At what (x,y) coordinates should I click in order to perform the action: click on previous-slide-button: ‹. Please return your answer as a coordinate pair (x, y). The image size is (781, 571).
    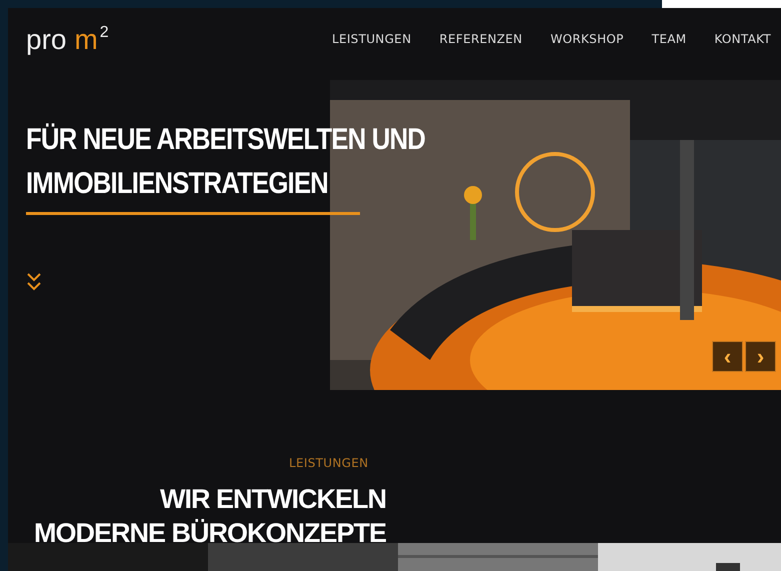
    Looking at the image, I should click on (727, 356).